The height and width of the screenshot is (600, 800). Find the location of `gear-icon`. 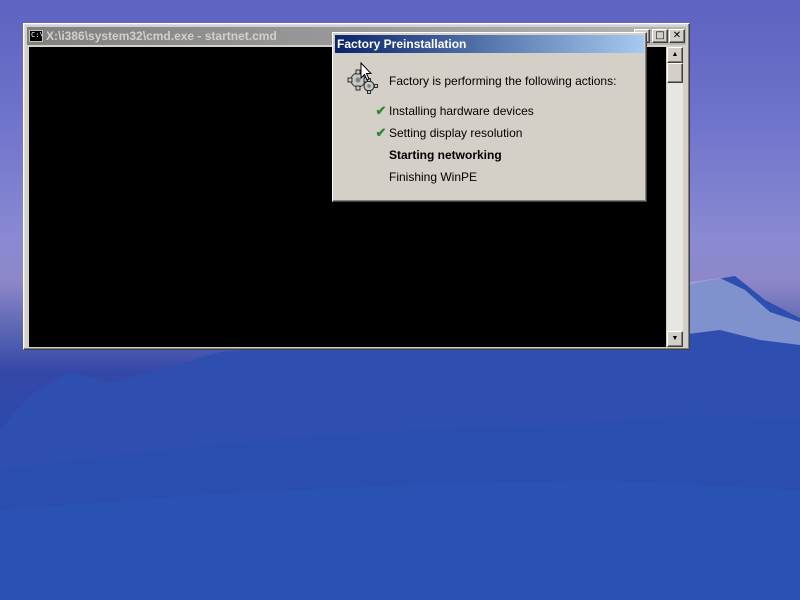

gear-icon is located at coordinates (362, 77).